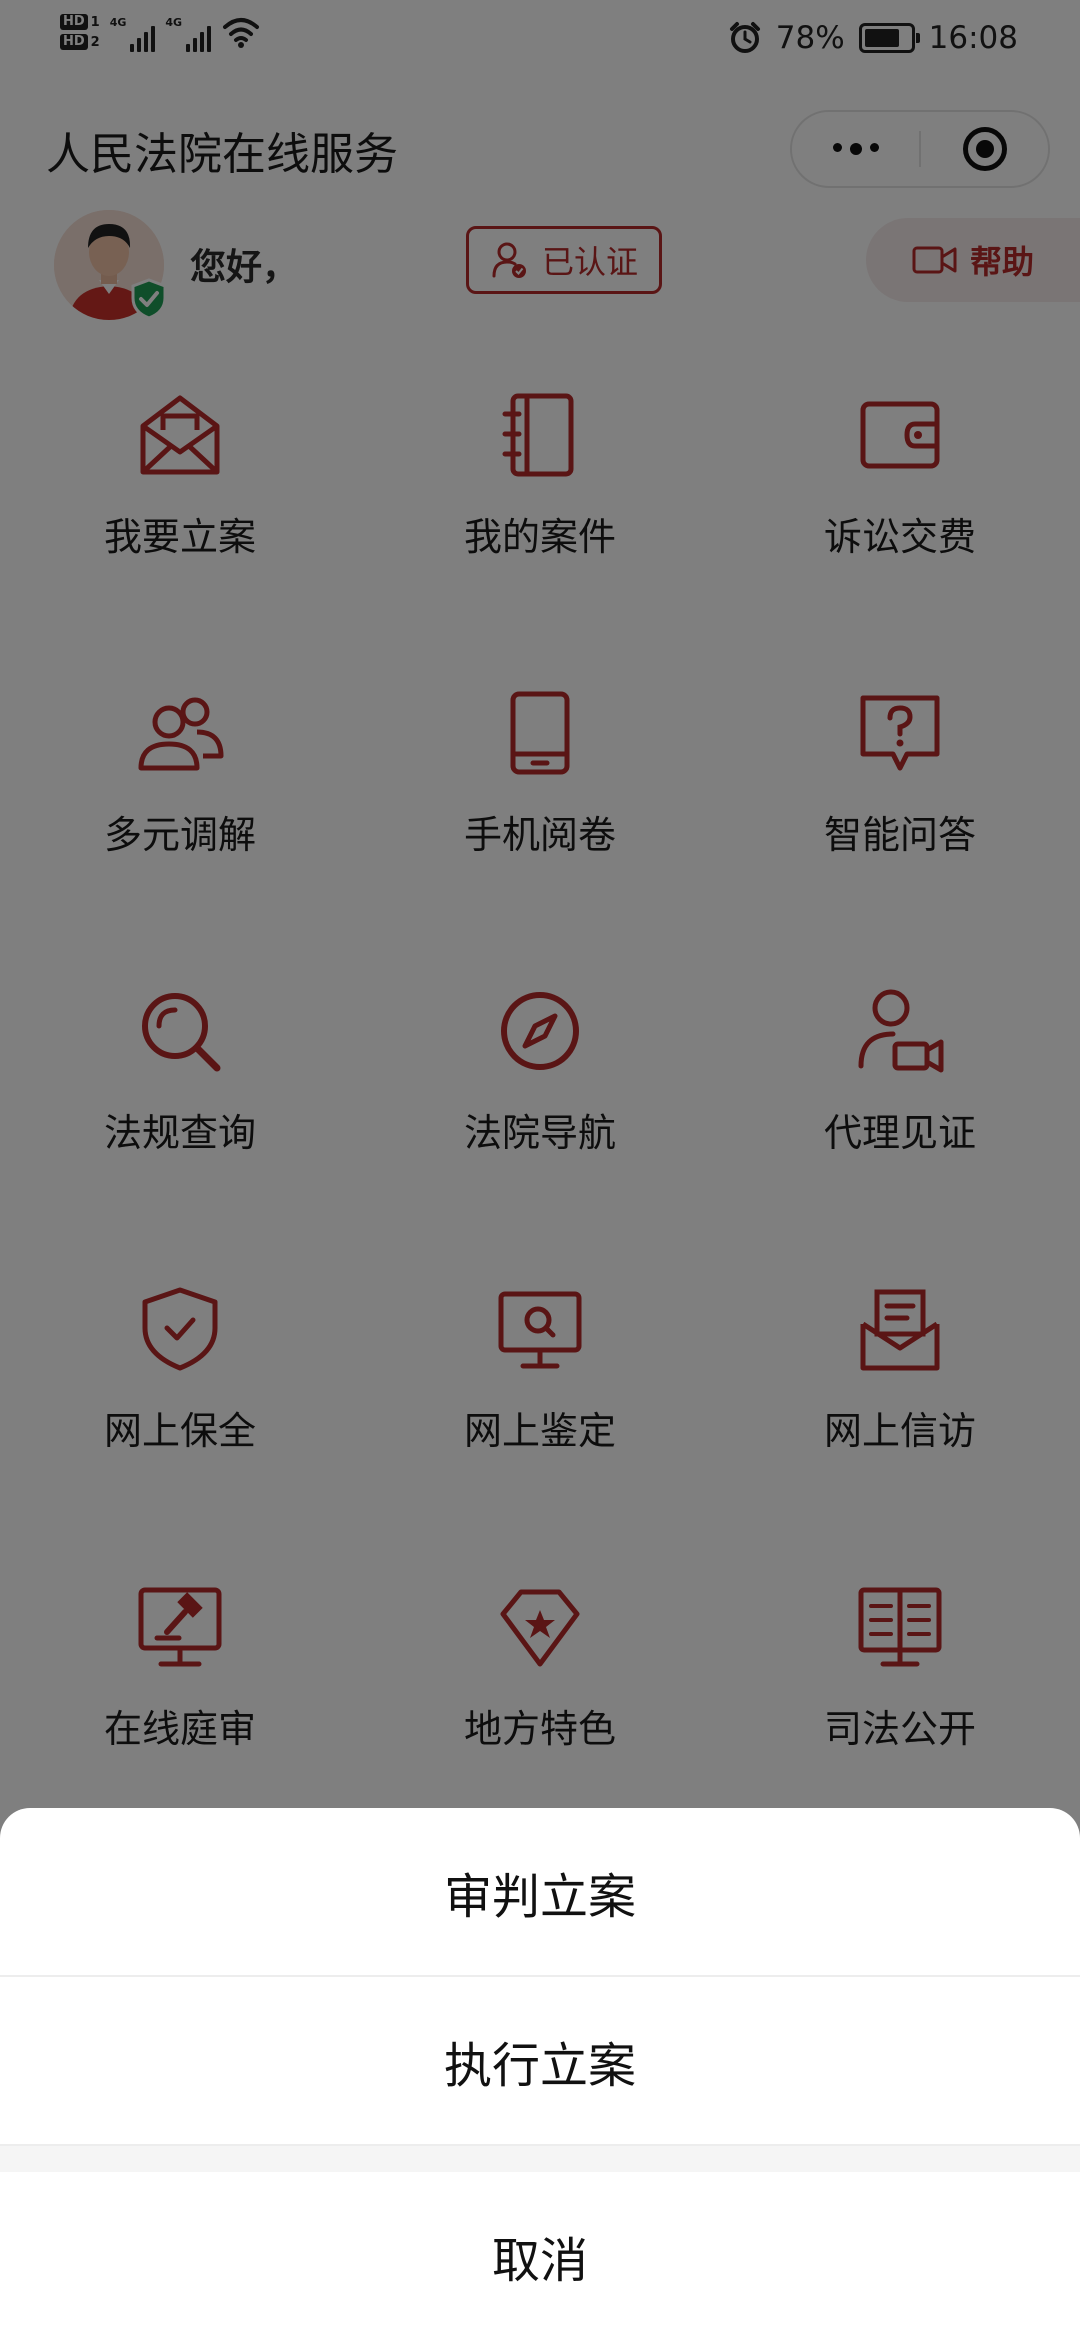  Describe the element at coordinates (540, 2061) in the screenshot. I see `option-execution-filing: 执行立案` at that location.